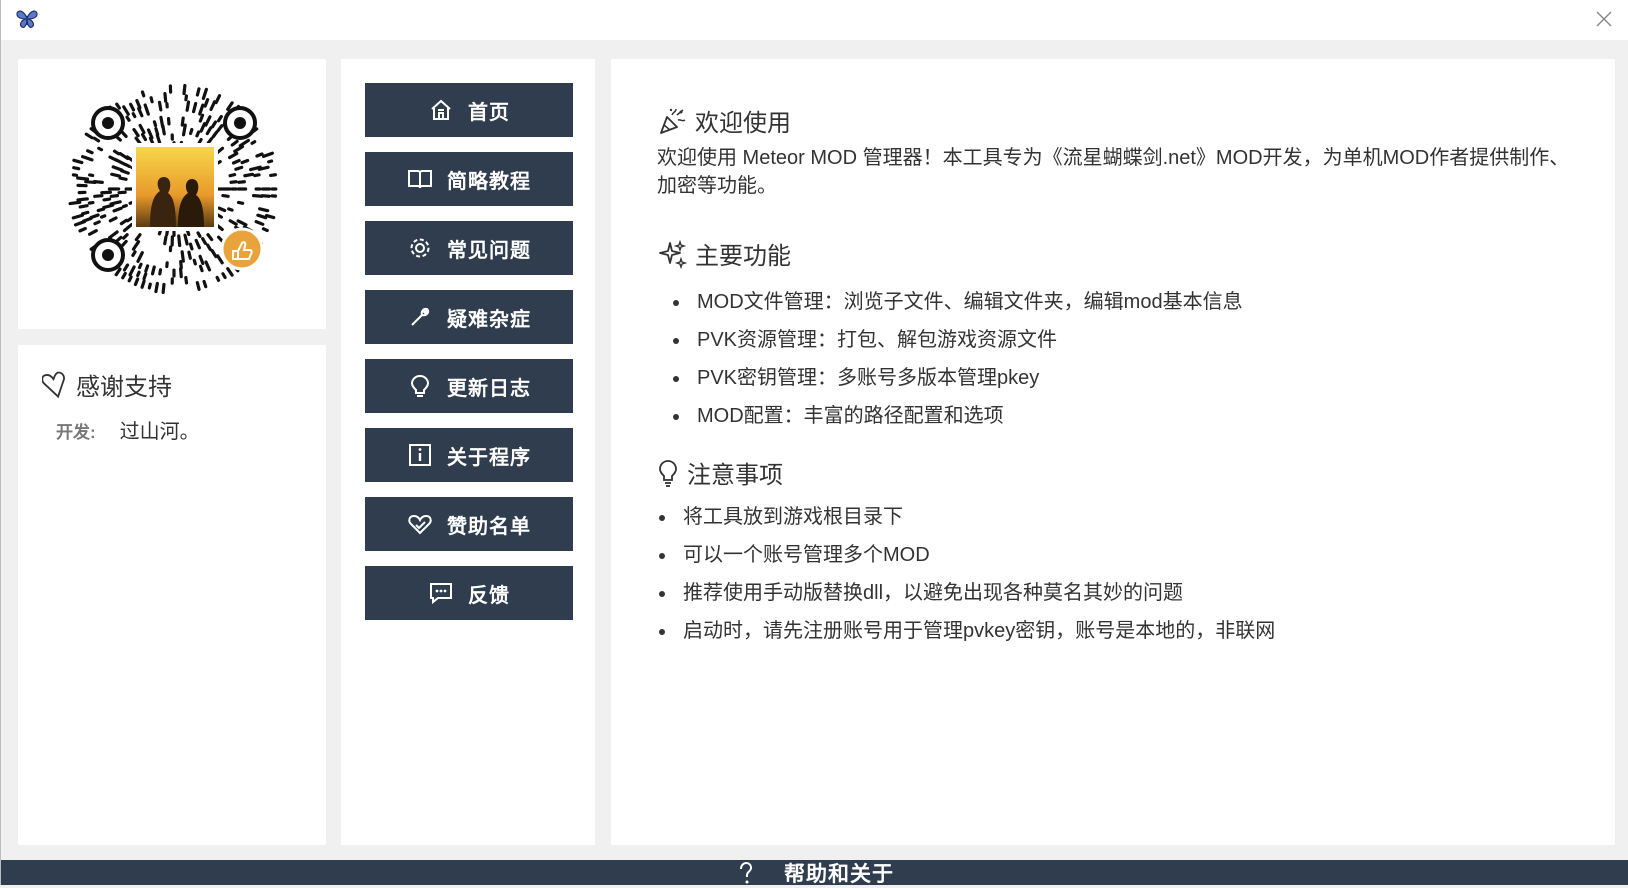 This screenshot has width=1628, height=888. What do you see at coordinates (420, 524) in the screenshot?
I see `heart-hand-icon` at bounding box center [420, 524].